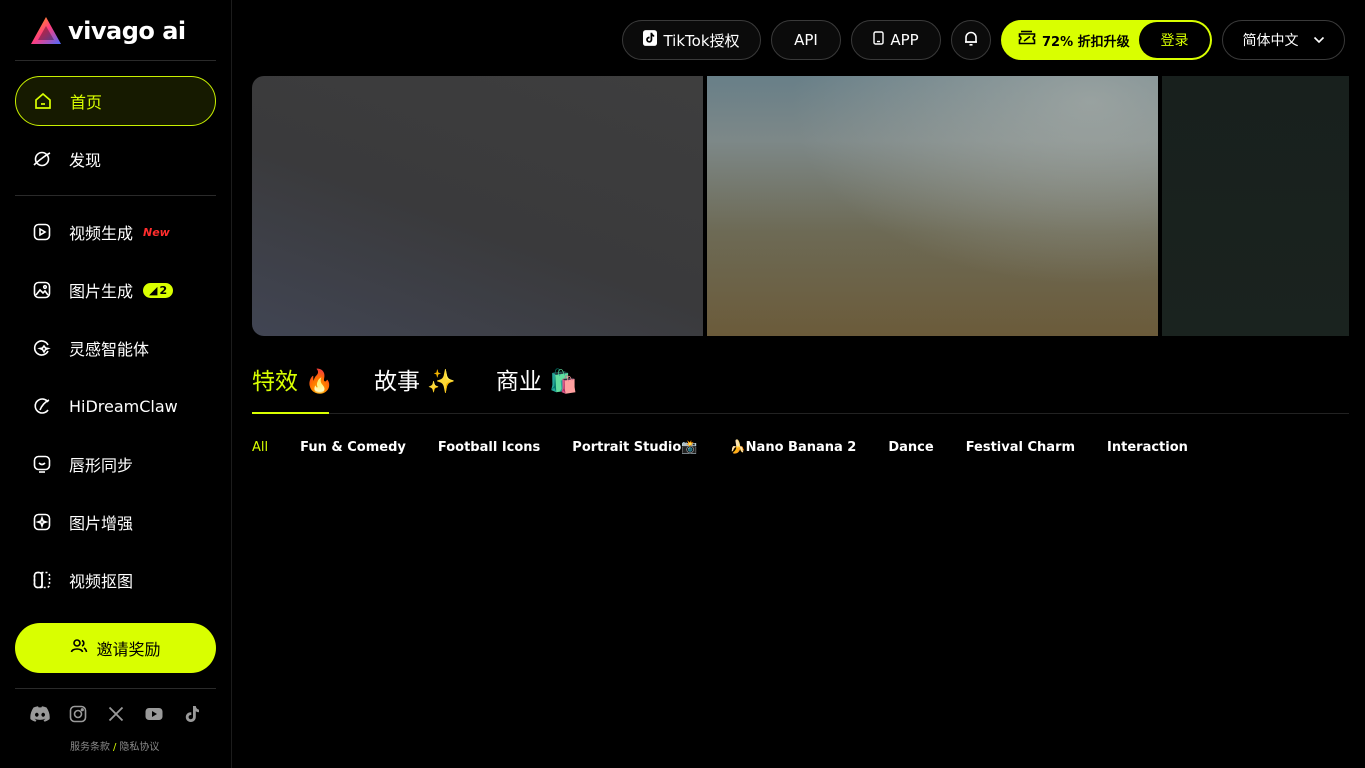 This screenshot has height=768, width=1365. Describe the element at coordinates (90, 747) in the screenshot. I see `terms-link: 服务条款` at that location.